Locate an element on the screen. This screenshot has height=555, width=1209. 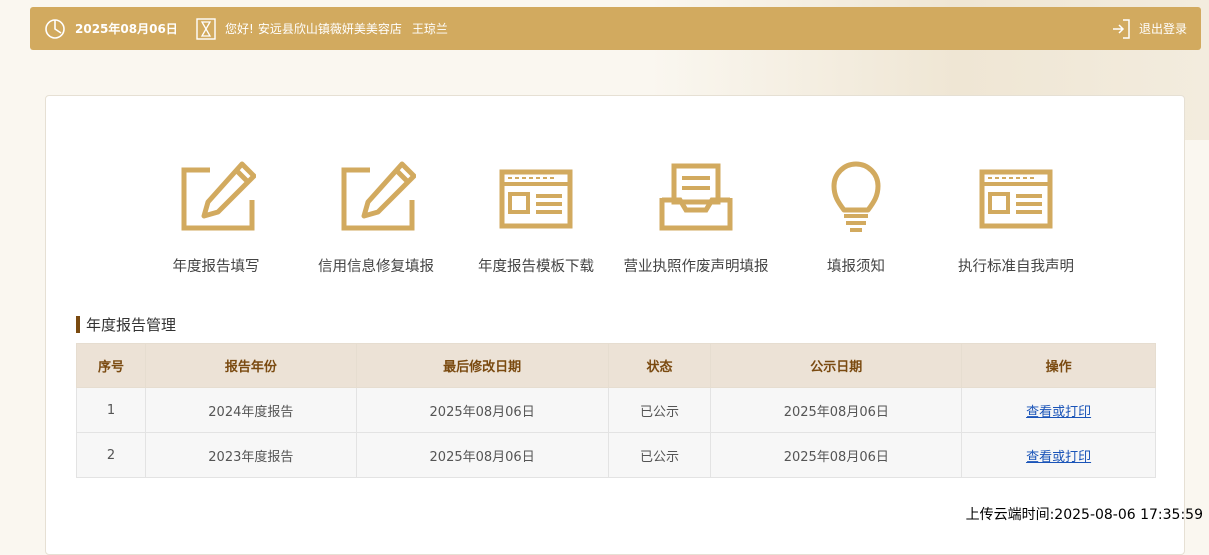
nav-license-void-declaration: 营业执照作废声明填报 is located at coordinates (696, 218).